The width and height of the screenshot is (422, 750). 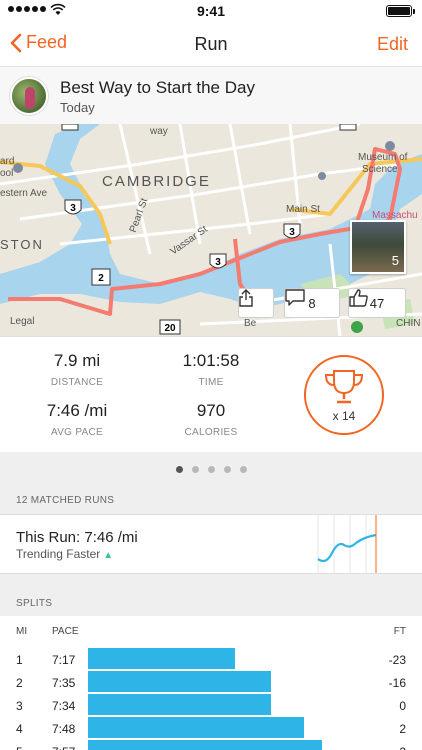 I want to click on map-label-main: Main St, so click(x=303, y=209).